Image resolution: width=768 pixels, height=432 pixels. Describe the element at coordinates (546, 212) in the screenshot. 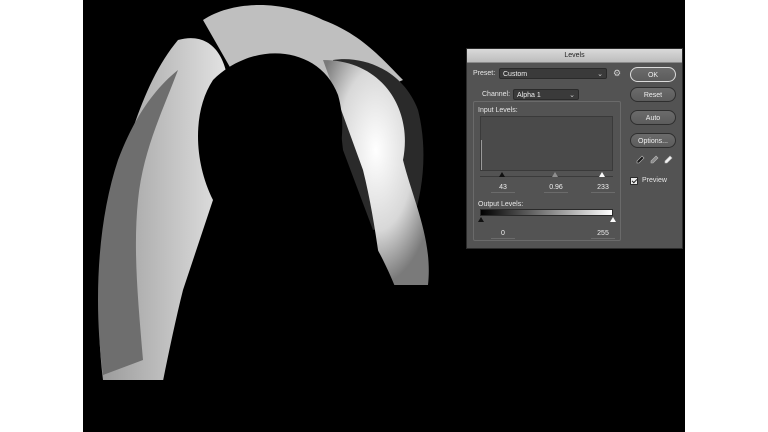

I see `output-gradient-bar` at that location.